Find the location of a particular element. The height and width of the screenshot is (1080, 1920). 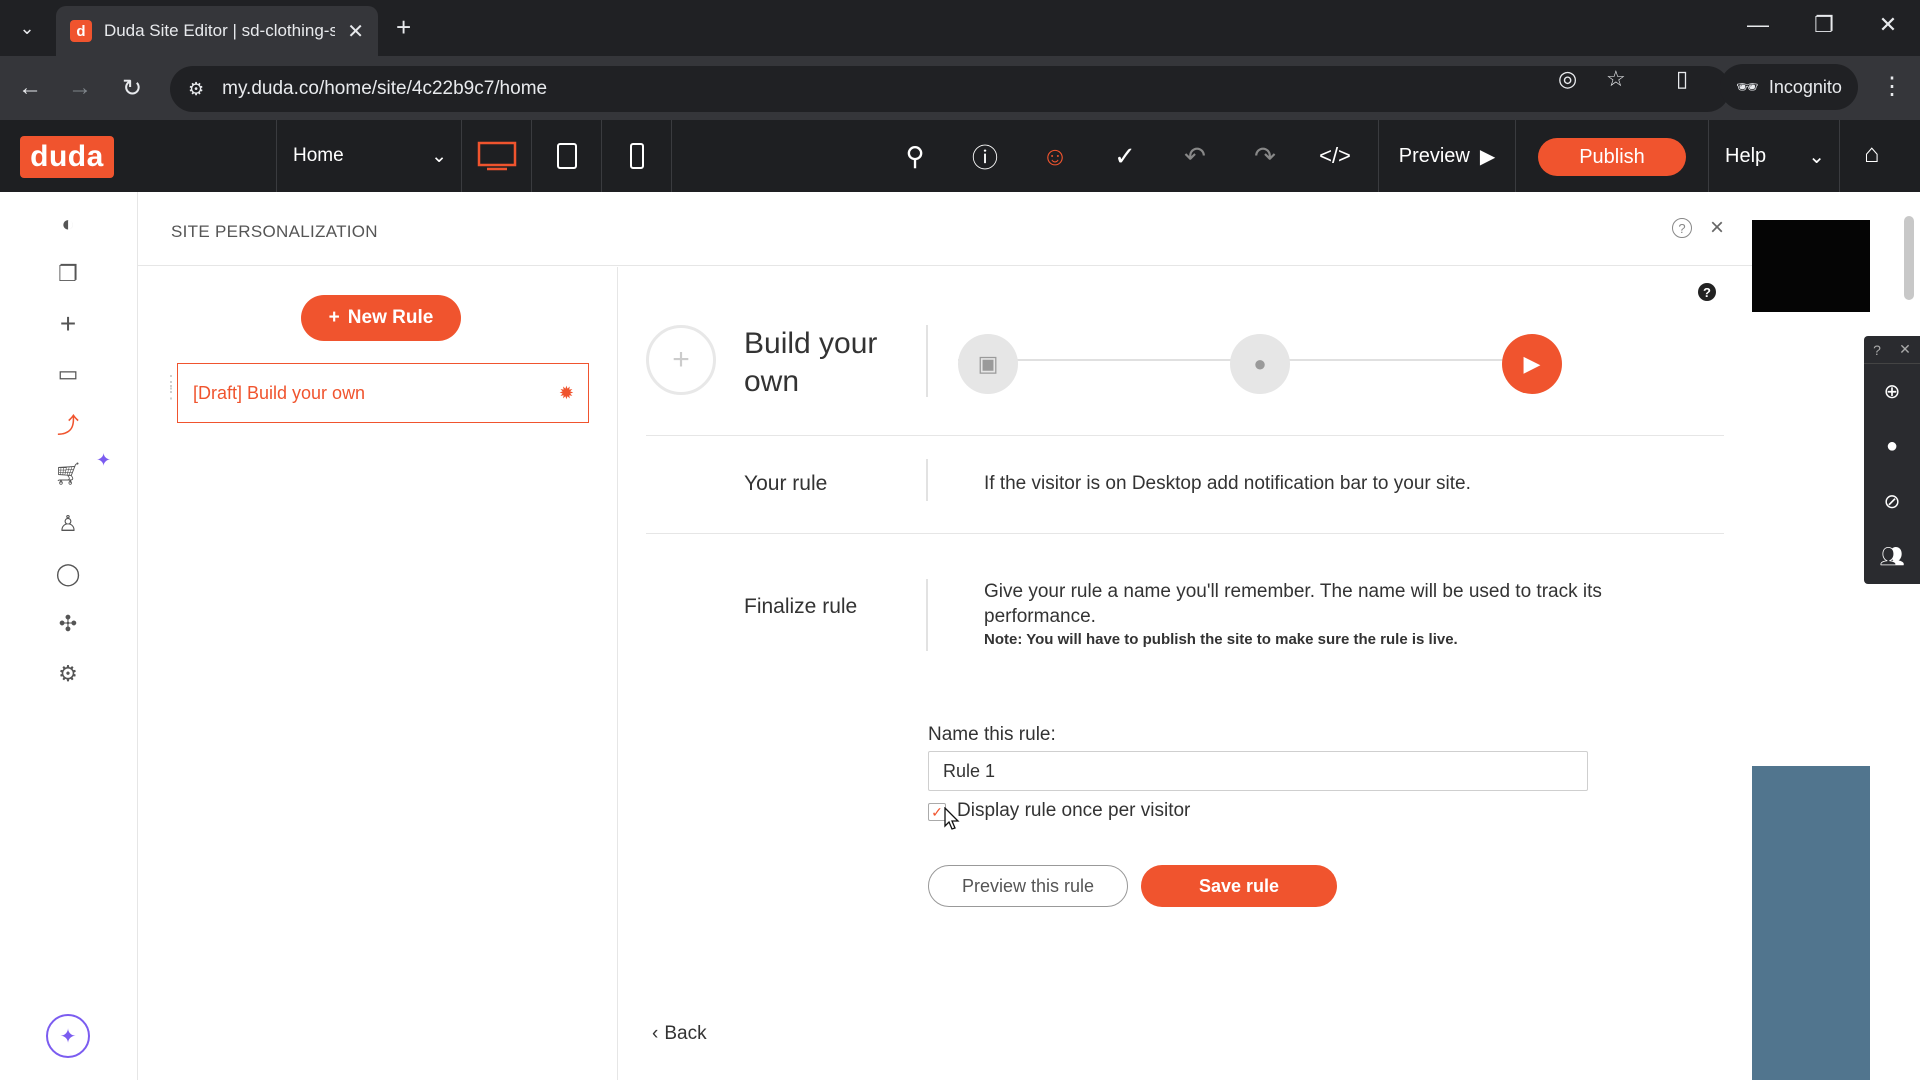

comments-icon: ☺ is located at coordinates (1055, 156).